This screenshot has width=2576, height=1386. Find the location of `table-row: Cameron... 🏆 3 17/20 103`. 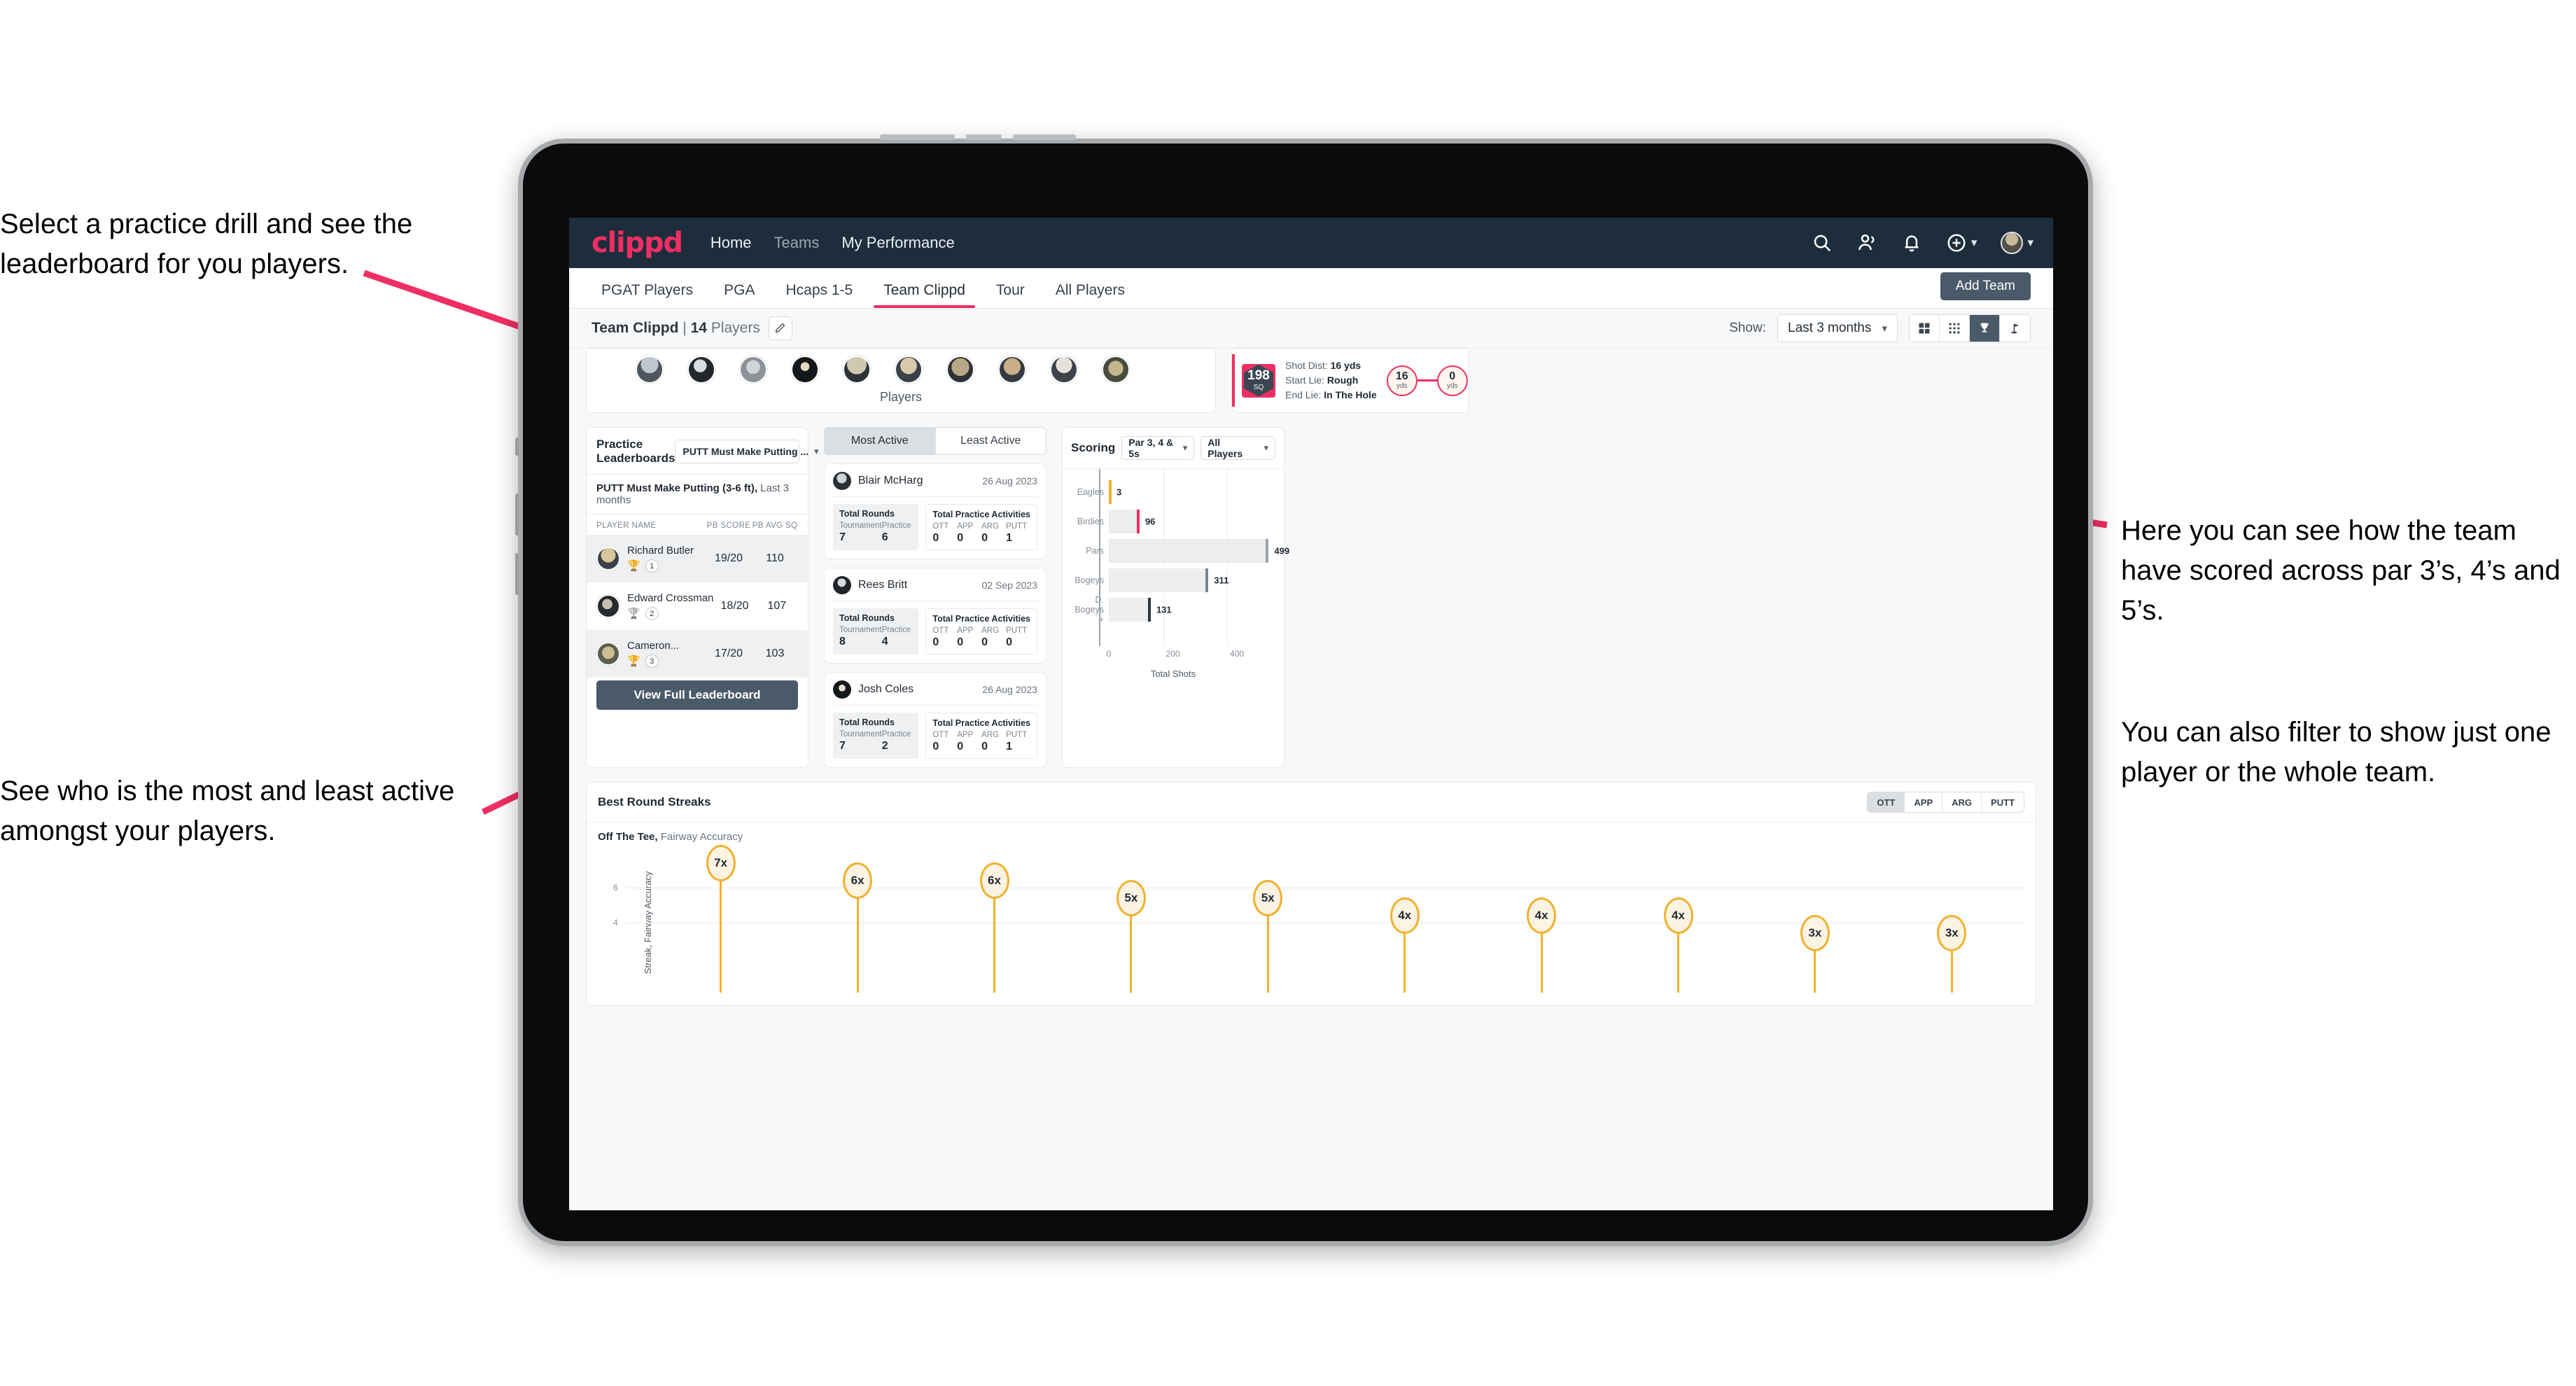

table-row: Cameron... 🏆 3 17/20 103 is located at coordinates (697, 654).